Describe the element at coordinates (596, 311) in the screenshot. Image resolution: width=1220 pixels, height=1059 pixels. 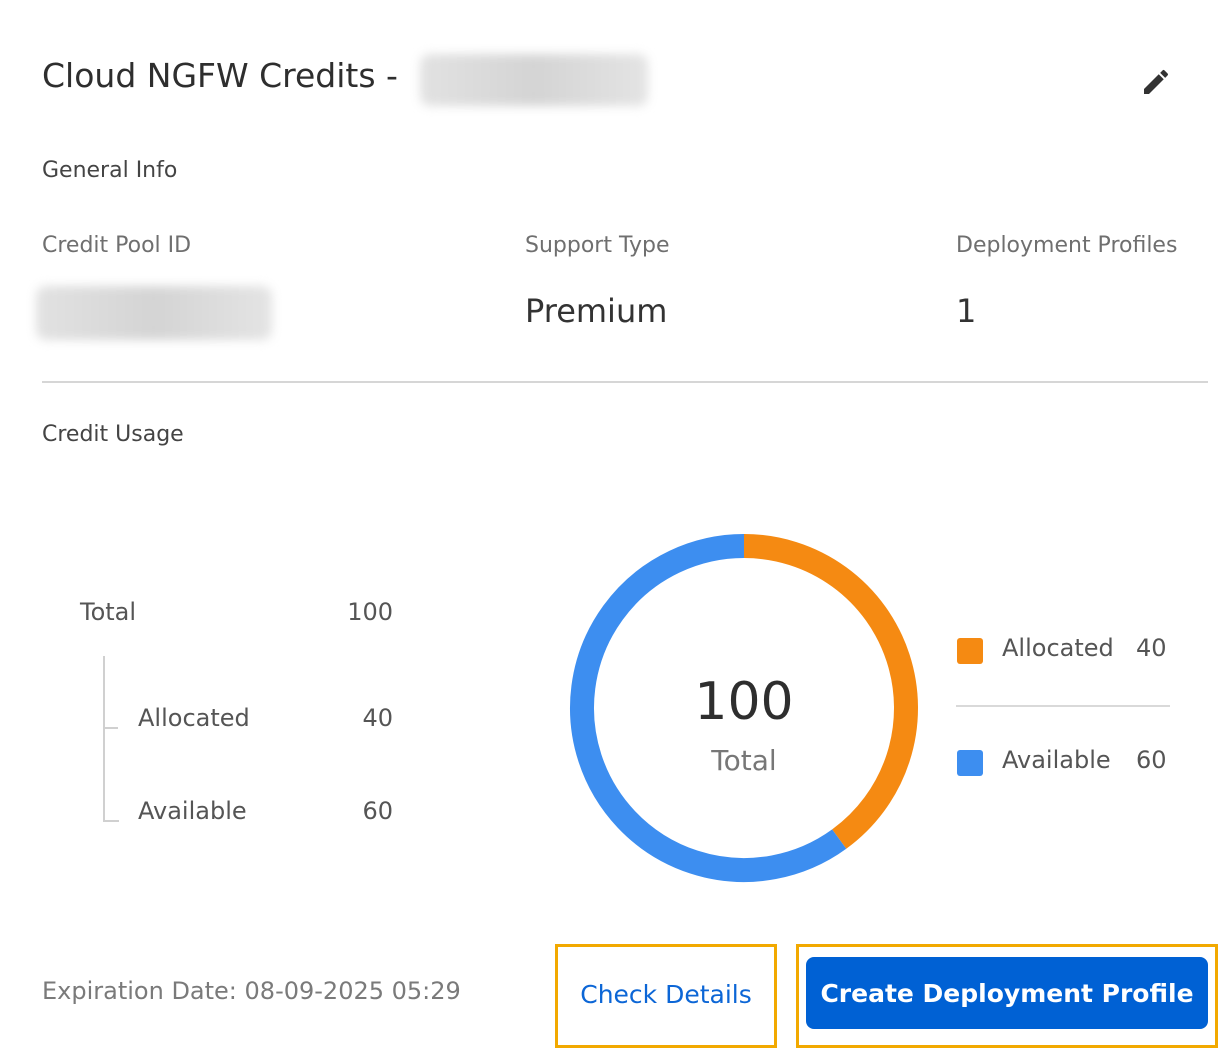
I see `support-type-value: Premium` at that location.